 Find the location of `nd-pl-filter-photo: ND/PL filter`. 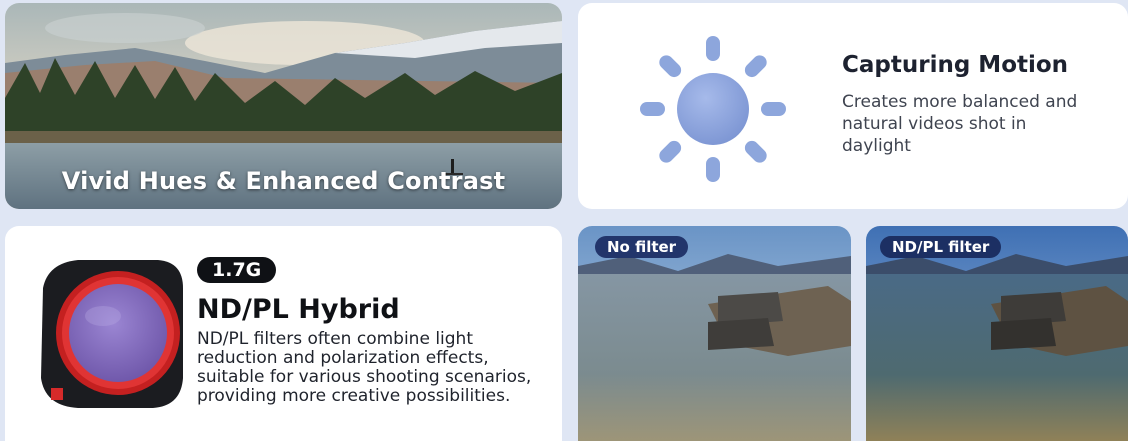

nd-pl-filter-photo: ND/PL filter is located at coordinates (997, 333).